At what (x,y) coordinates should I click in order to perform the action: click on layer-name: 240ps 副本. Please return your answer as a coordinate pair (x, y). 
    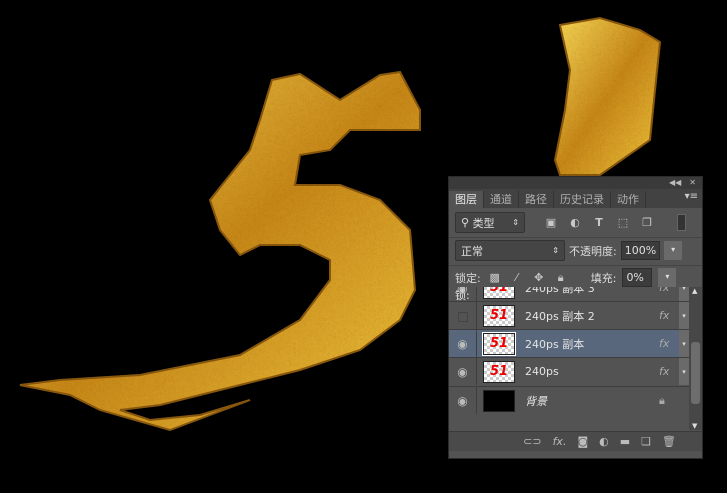
    Looking at the image, I should click on (555, 344).